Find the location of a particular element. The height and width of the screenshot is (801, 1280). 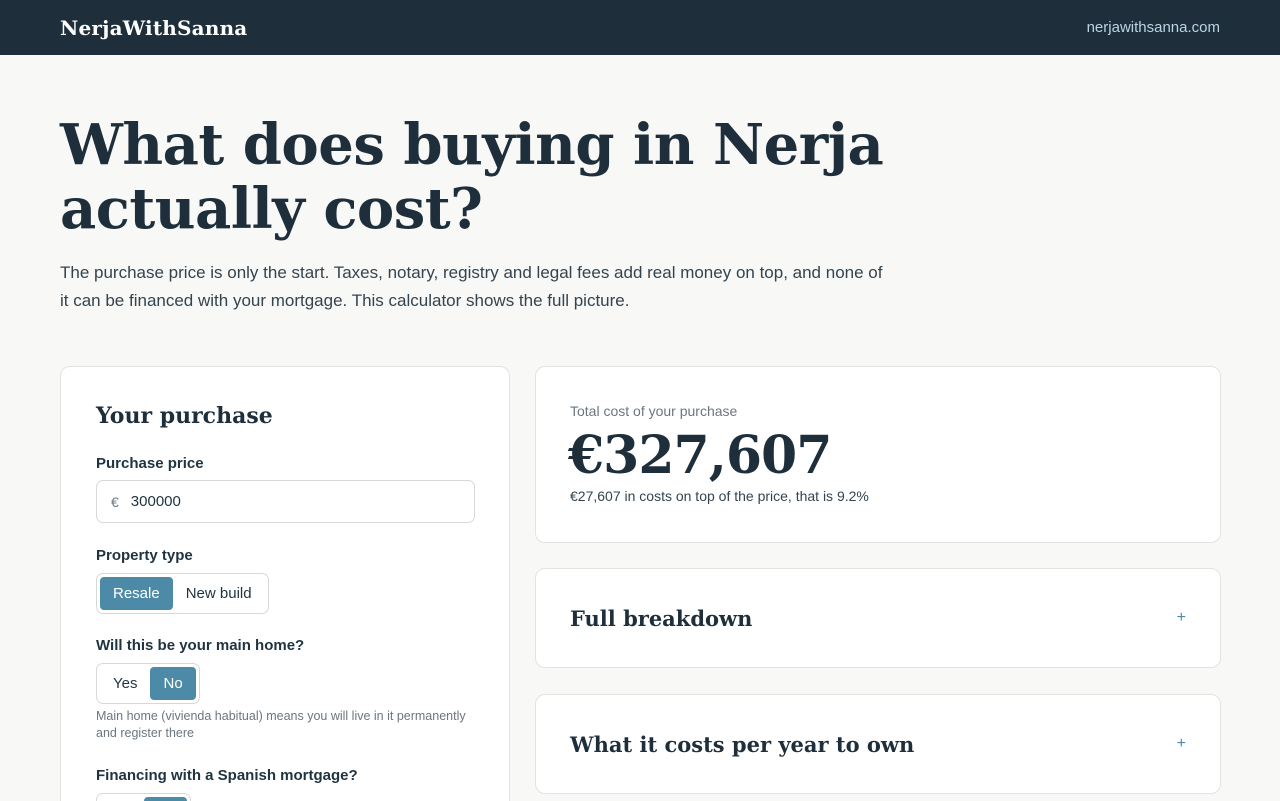

page-title: What does buying in Nerja actually cost? is located at coordinates (472, 177).